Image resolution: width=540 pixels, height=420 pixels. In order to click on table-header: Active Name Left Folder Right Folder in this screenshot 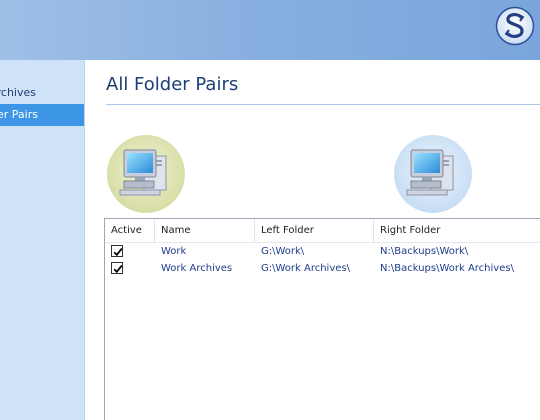, I will do `click(322, 231)`.